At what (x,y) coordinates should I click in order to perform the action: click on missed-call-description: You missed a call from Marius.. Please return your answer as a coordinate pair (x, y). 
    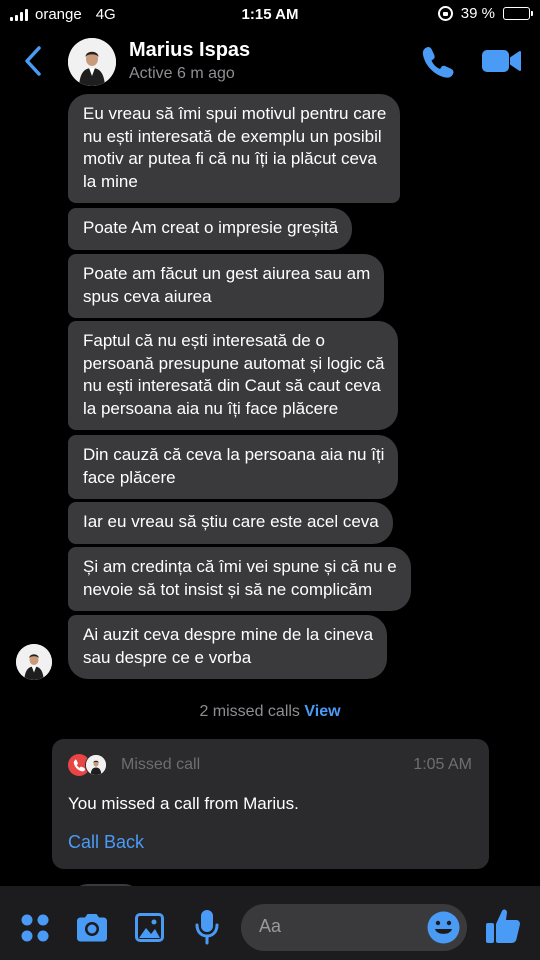
    Looking at the image, I should click on (183, 803).